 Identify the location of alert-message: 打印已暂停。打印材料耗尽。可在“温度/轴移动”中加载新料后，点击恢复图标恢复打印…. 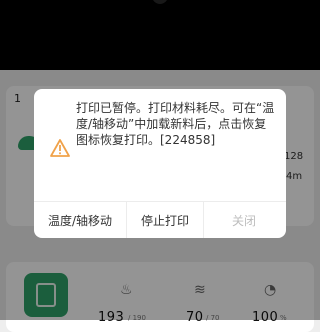
(175, 124).